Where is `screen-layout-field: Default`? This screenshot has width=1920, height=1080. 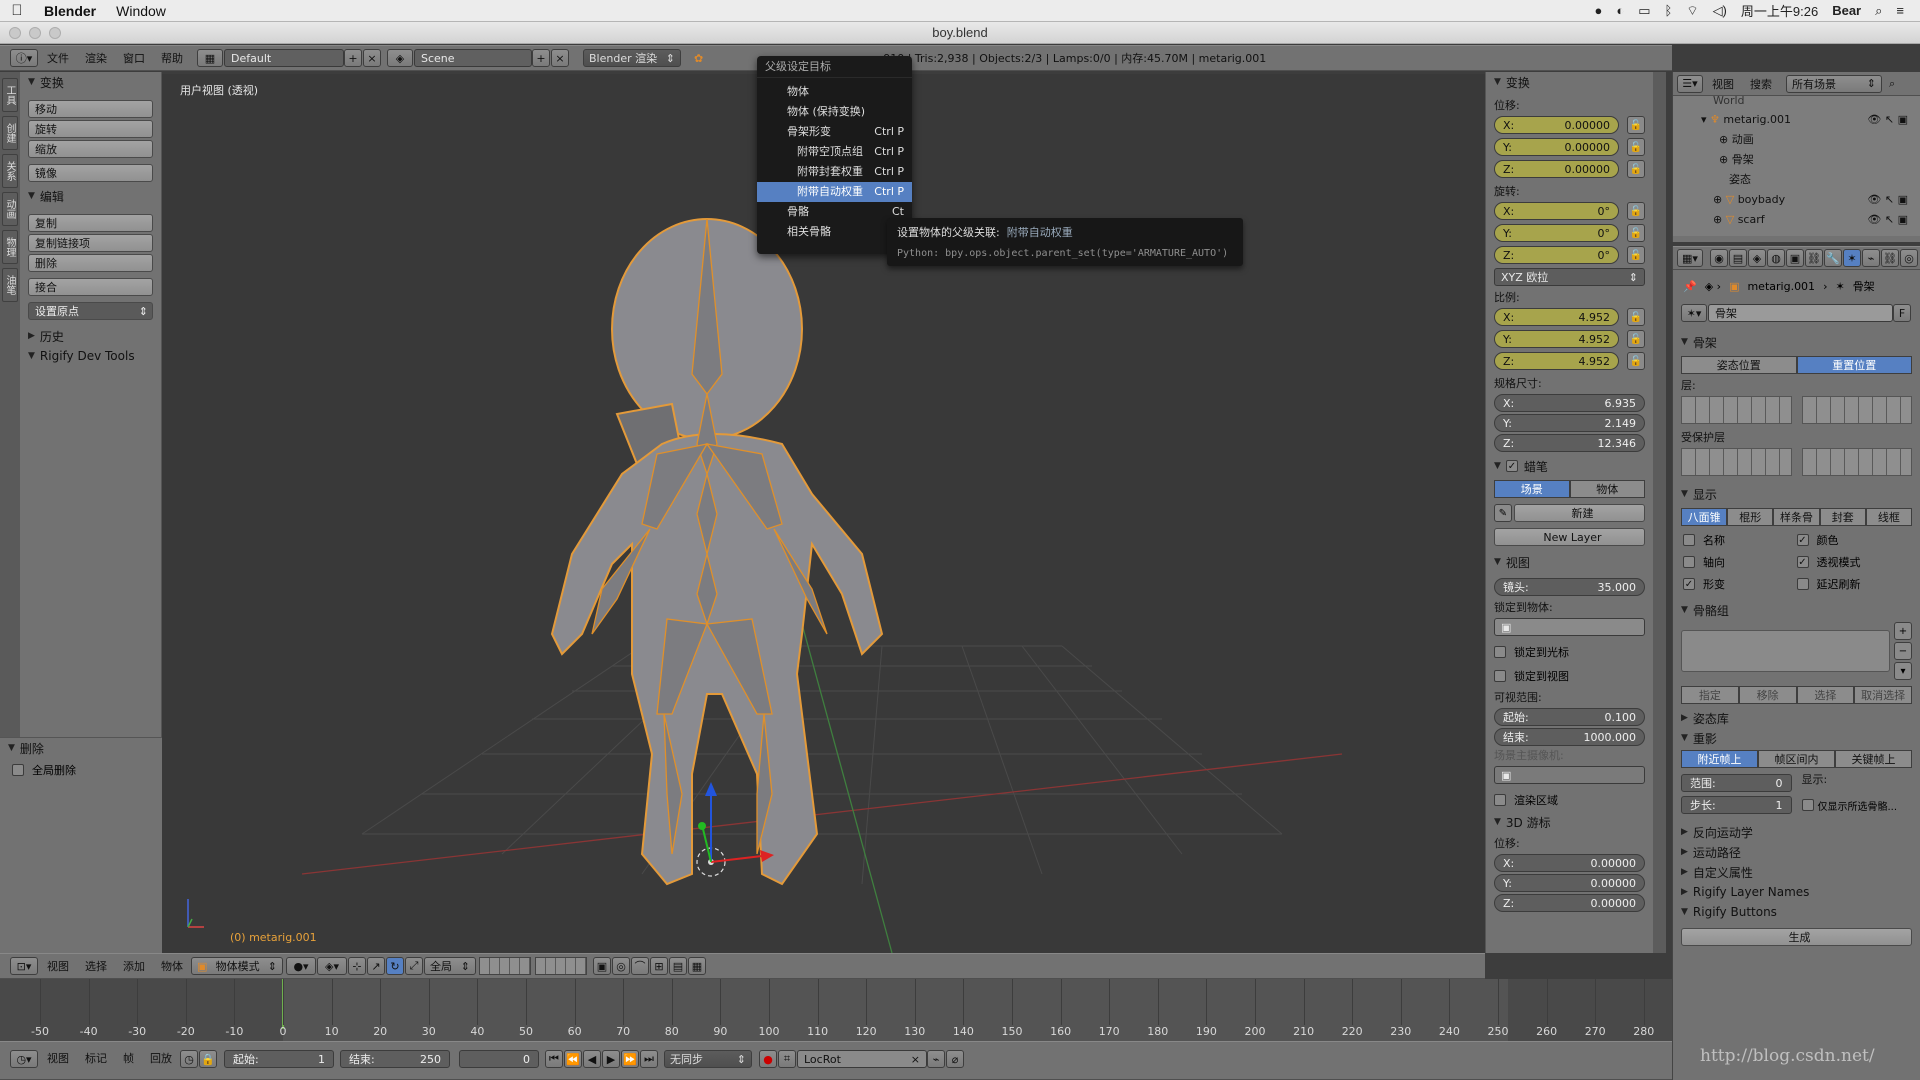
screen-layout-field: Default is located at coordinates (284, 58).